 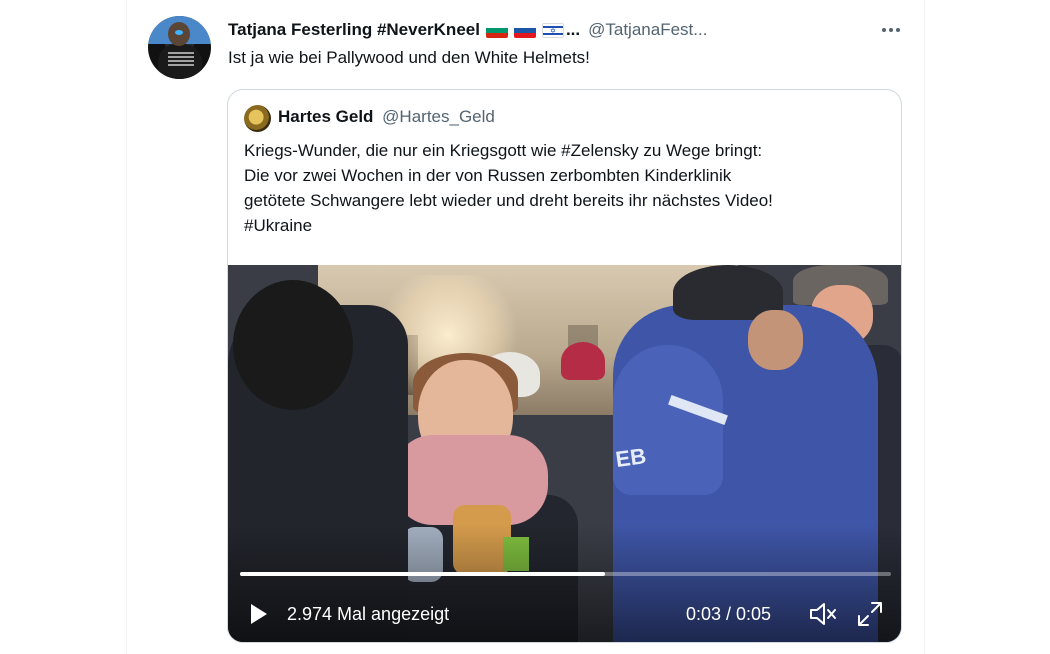 What do you see at coordinates (258, 614) in the screenshot?
I see `play-icon` at bounding box center [258, 614].